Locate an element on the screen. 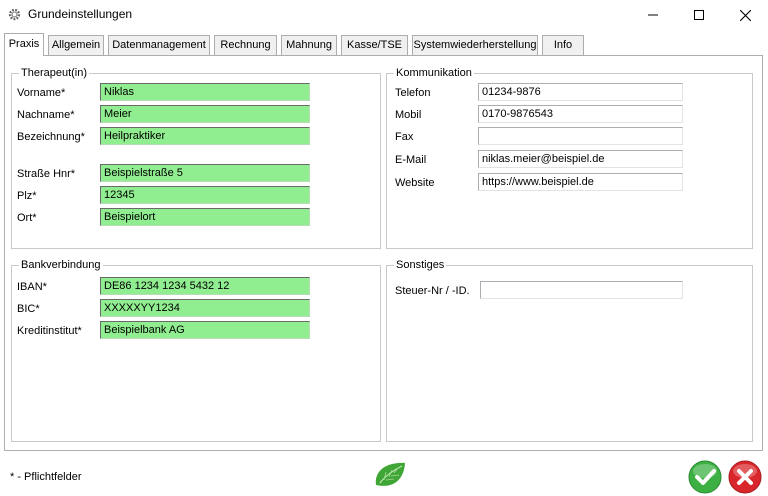  bezeichnung-field: Heilpraktiker is located at coordinates (205, 136).